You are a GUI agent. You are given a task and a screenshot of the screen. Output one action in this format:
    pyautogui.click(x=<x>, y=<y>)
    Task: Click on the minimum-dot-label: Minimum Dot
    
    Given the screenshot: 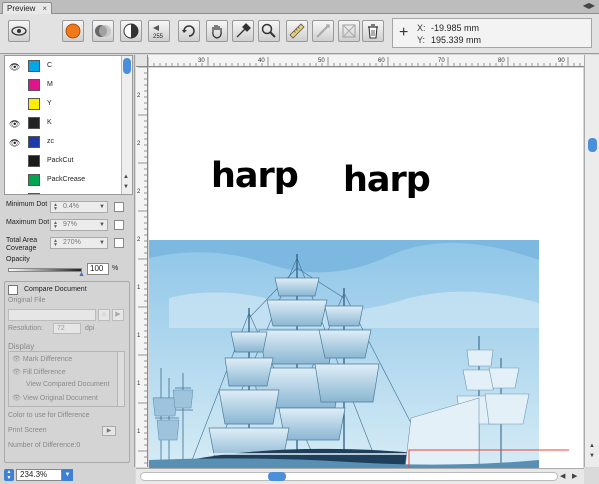 What is the action you would take?
    pyautogui.click(x=27, y=204)
    